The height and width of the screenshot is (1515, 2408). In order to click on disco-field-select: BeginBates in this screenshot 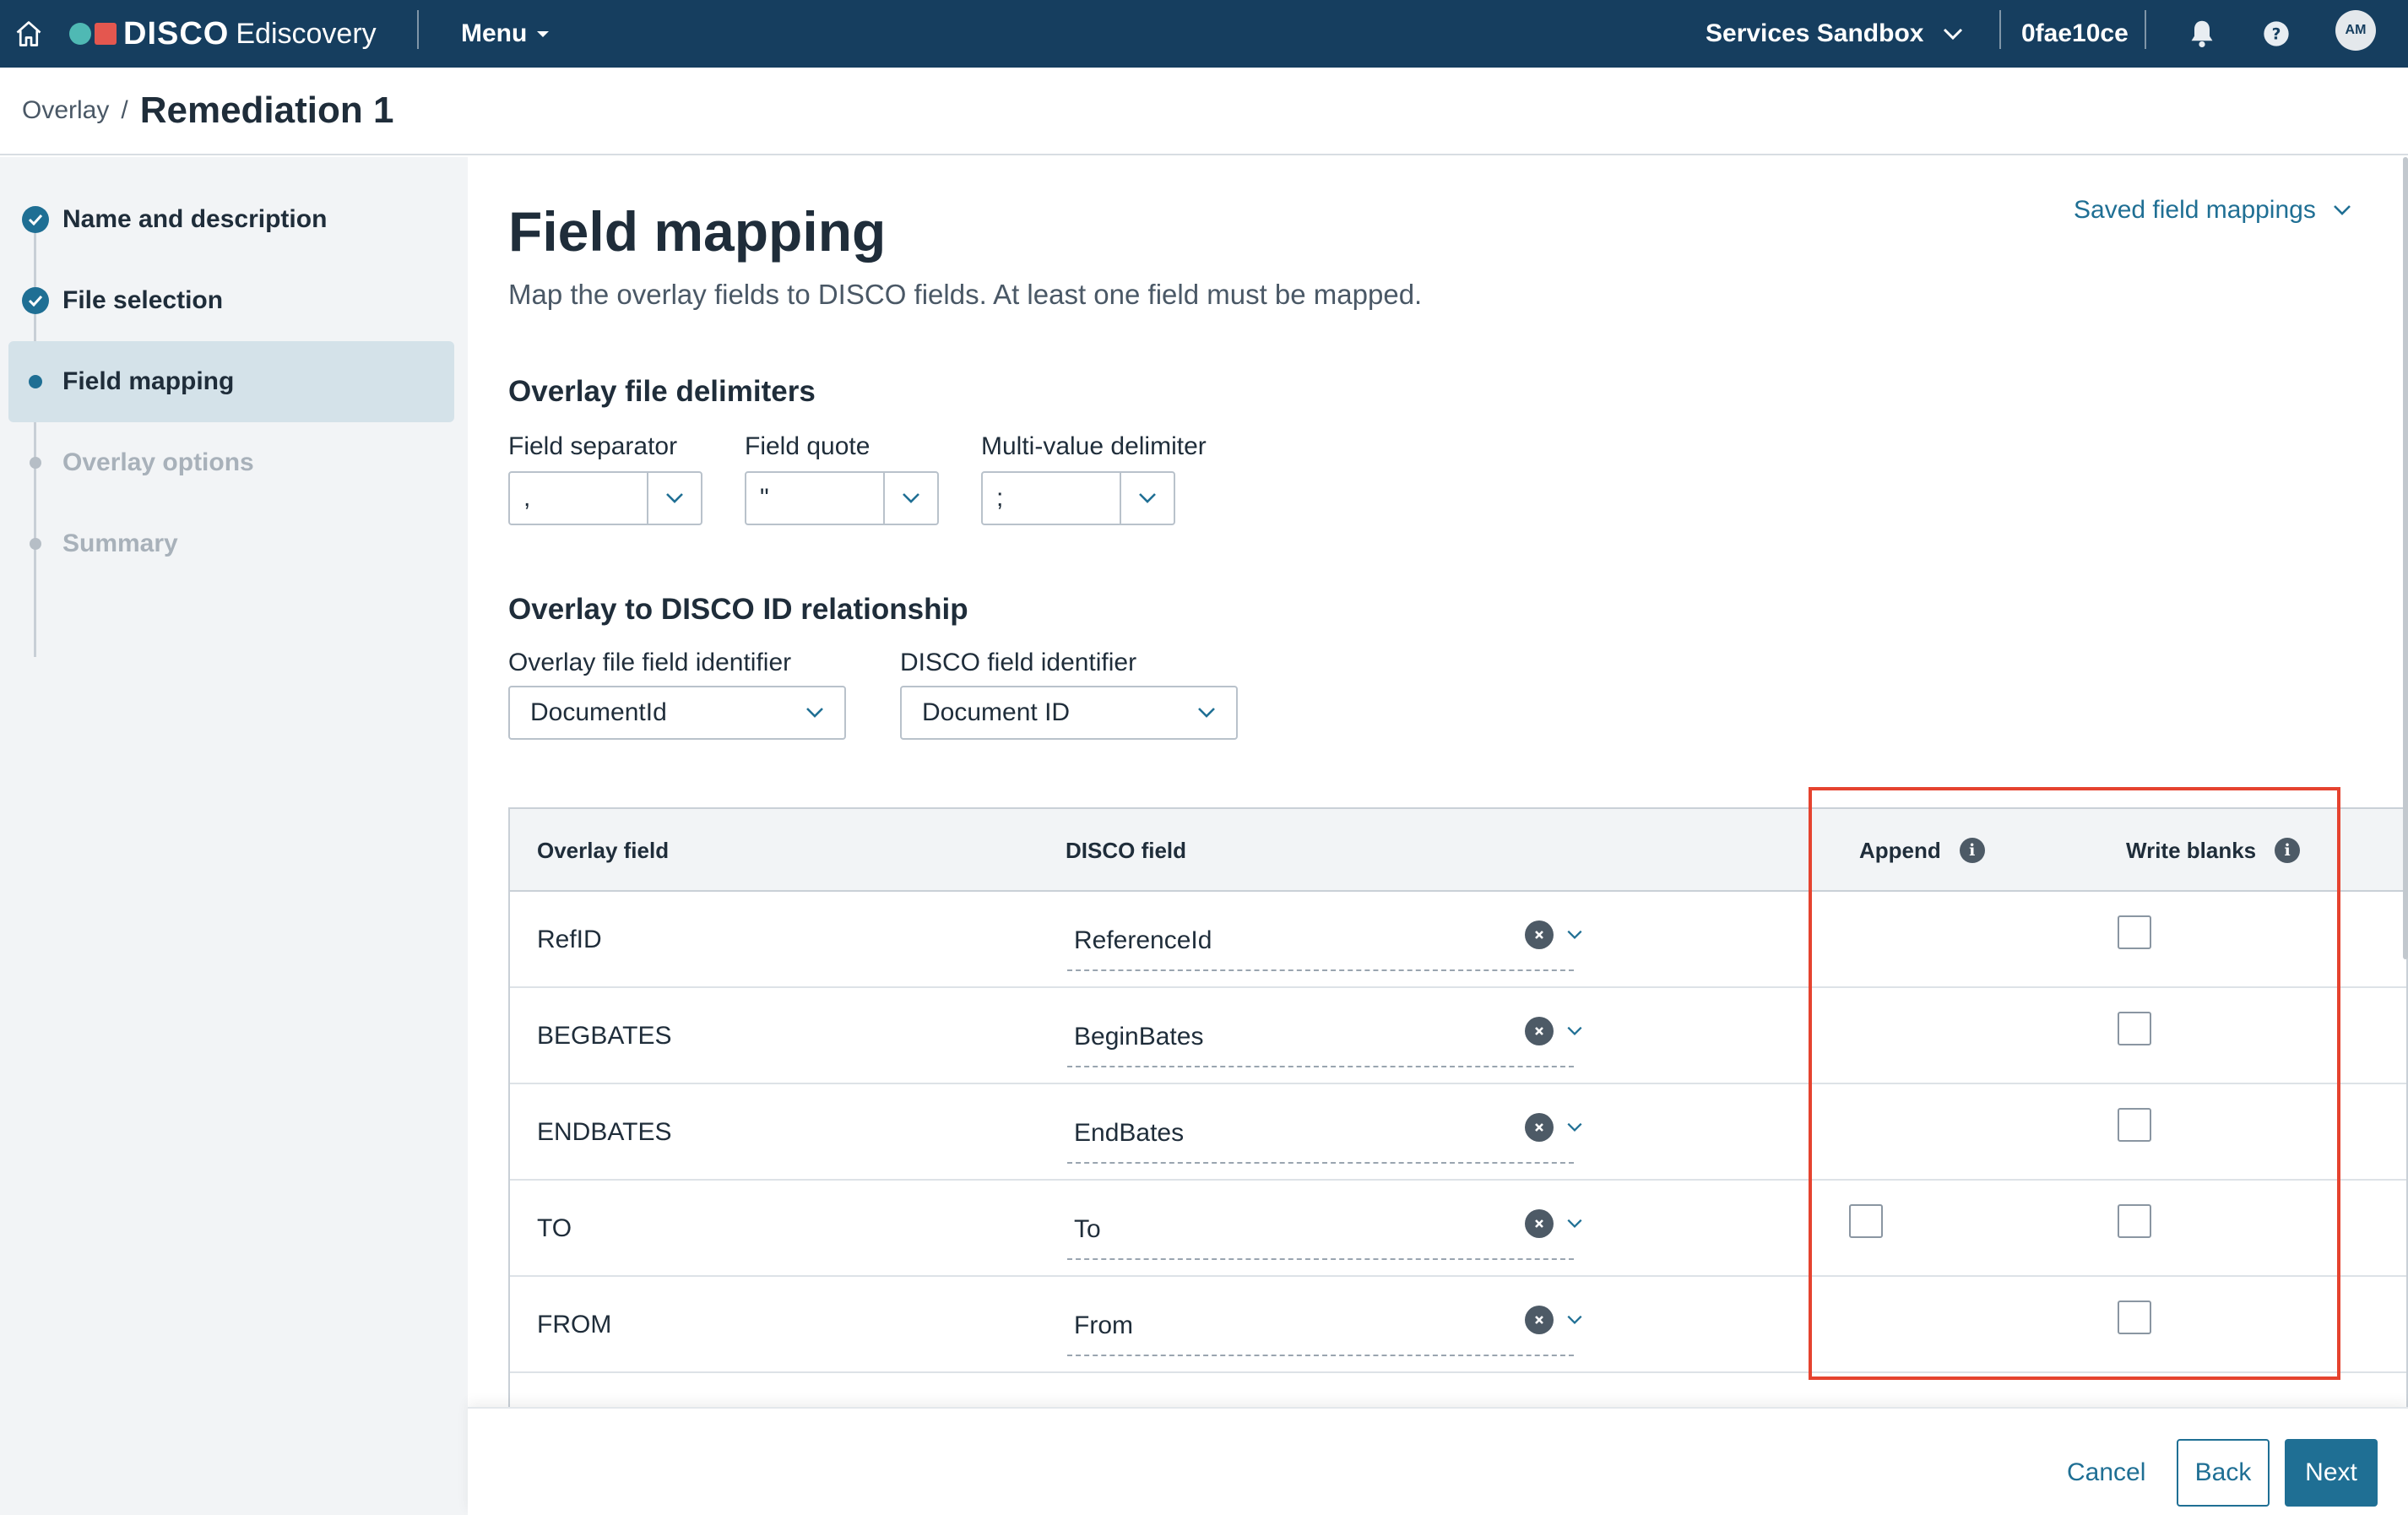, I will do `click(1320, 1037)`.